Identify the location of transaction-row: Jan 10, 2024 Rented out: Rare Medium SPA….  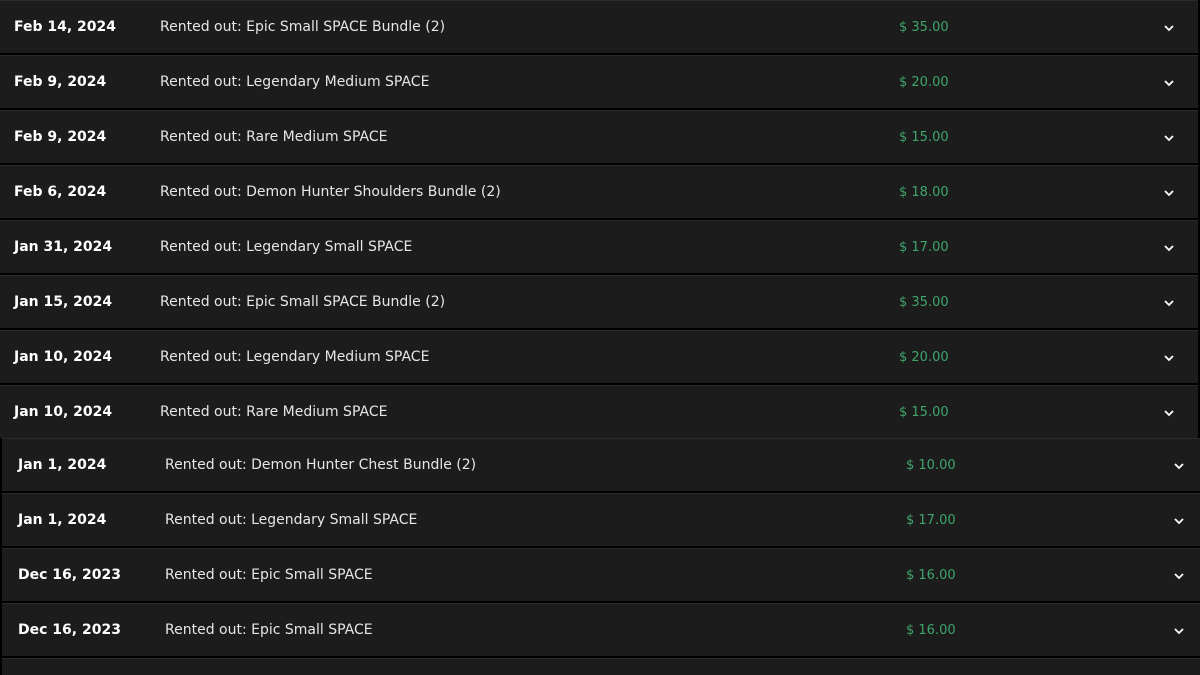
(599, 411).